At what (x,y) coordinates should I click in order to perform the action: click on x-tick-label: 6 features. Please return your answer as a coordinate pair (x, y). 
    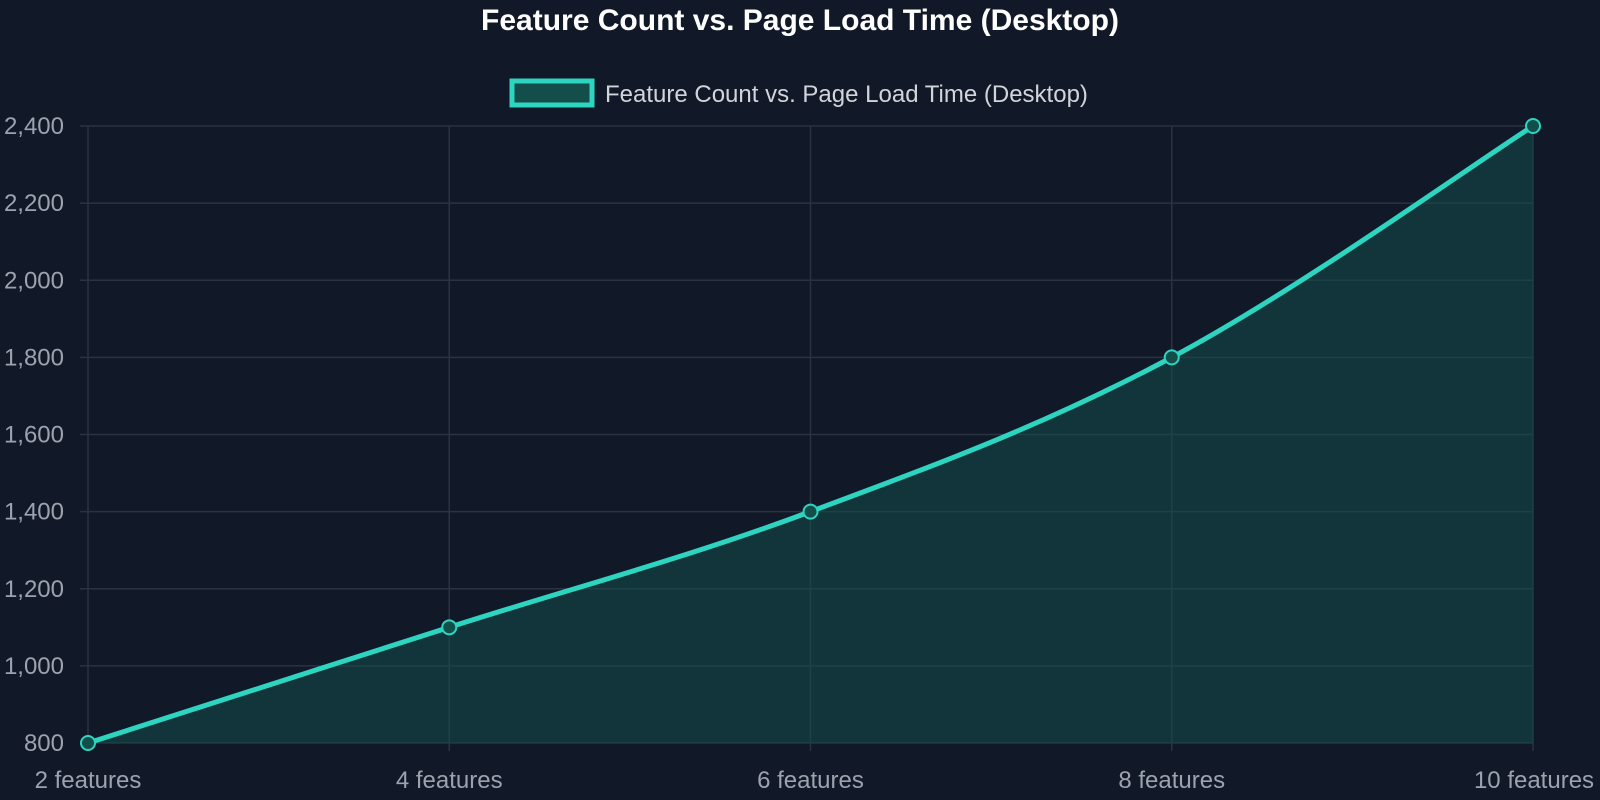
    Looking at the image, I should click on (810, 780).